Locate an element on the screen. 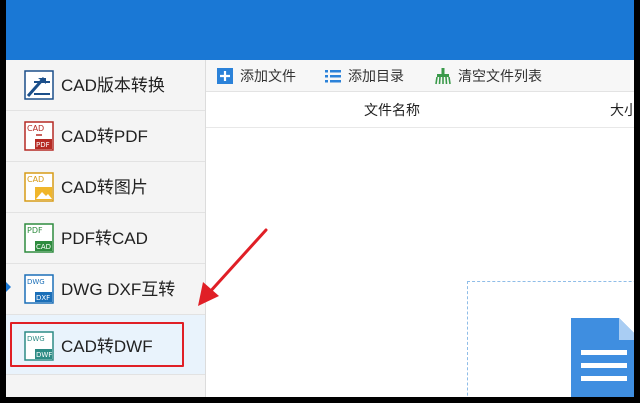  title-bar is located at coordinates (320, 30).